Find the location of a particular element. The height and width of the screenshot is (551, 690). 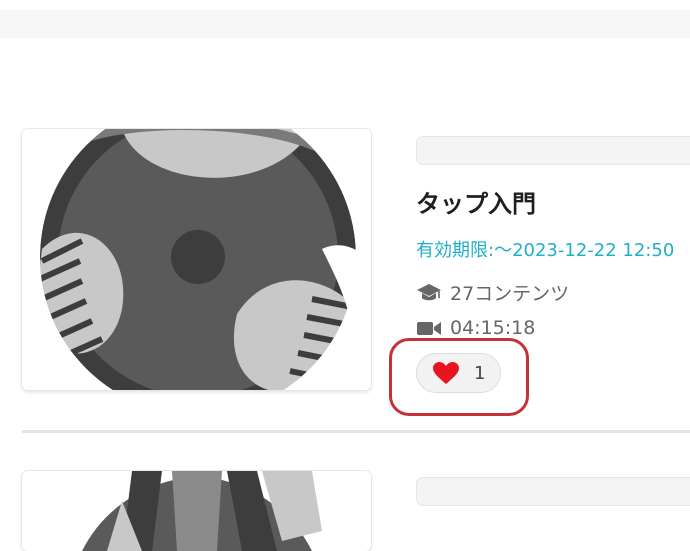

expiry-date: 有効期限:～2023-12-22 12:50 is located at coordinates (545, 250).